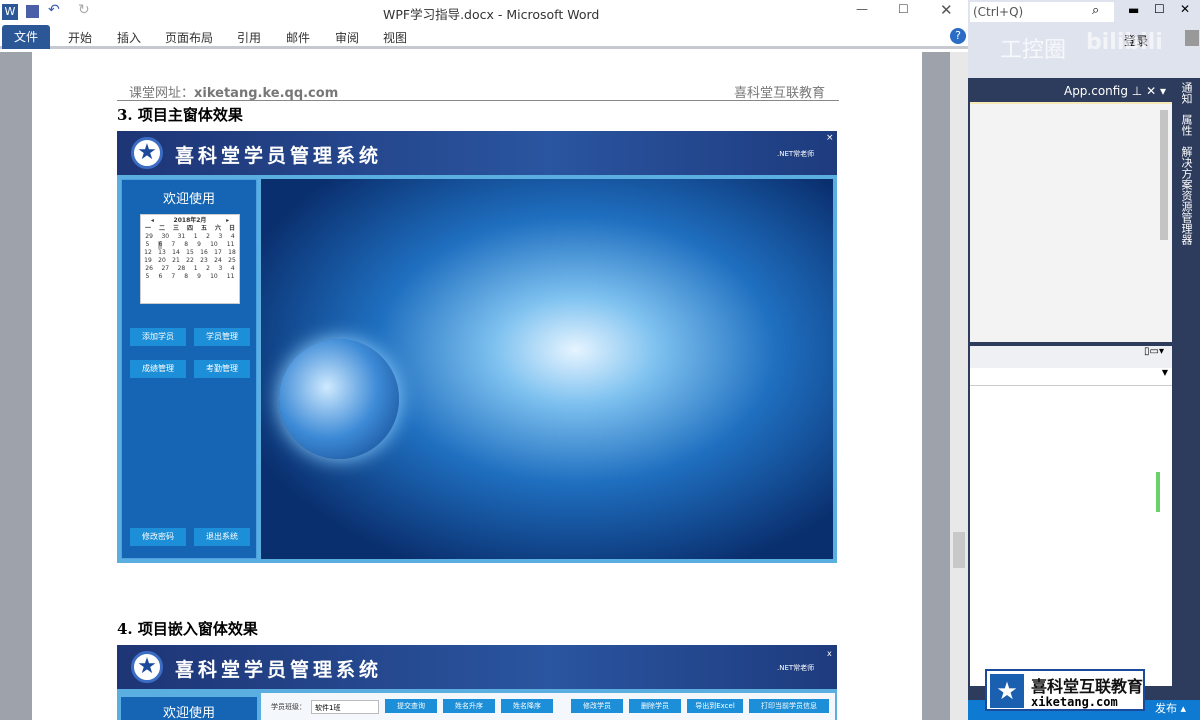 The width and height of the screenshot is (1200, 720). I want to click on class-select: 软件1班, so click(345, 707).